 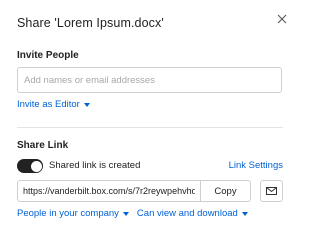 What do you see at coordinates (187, 213) in the screenshot?
I see `permission-level-label: Can view and download` at bounding box center [187, 213].